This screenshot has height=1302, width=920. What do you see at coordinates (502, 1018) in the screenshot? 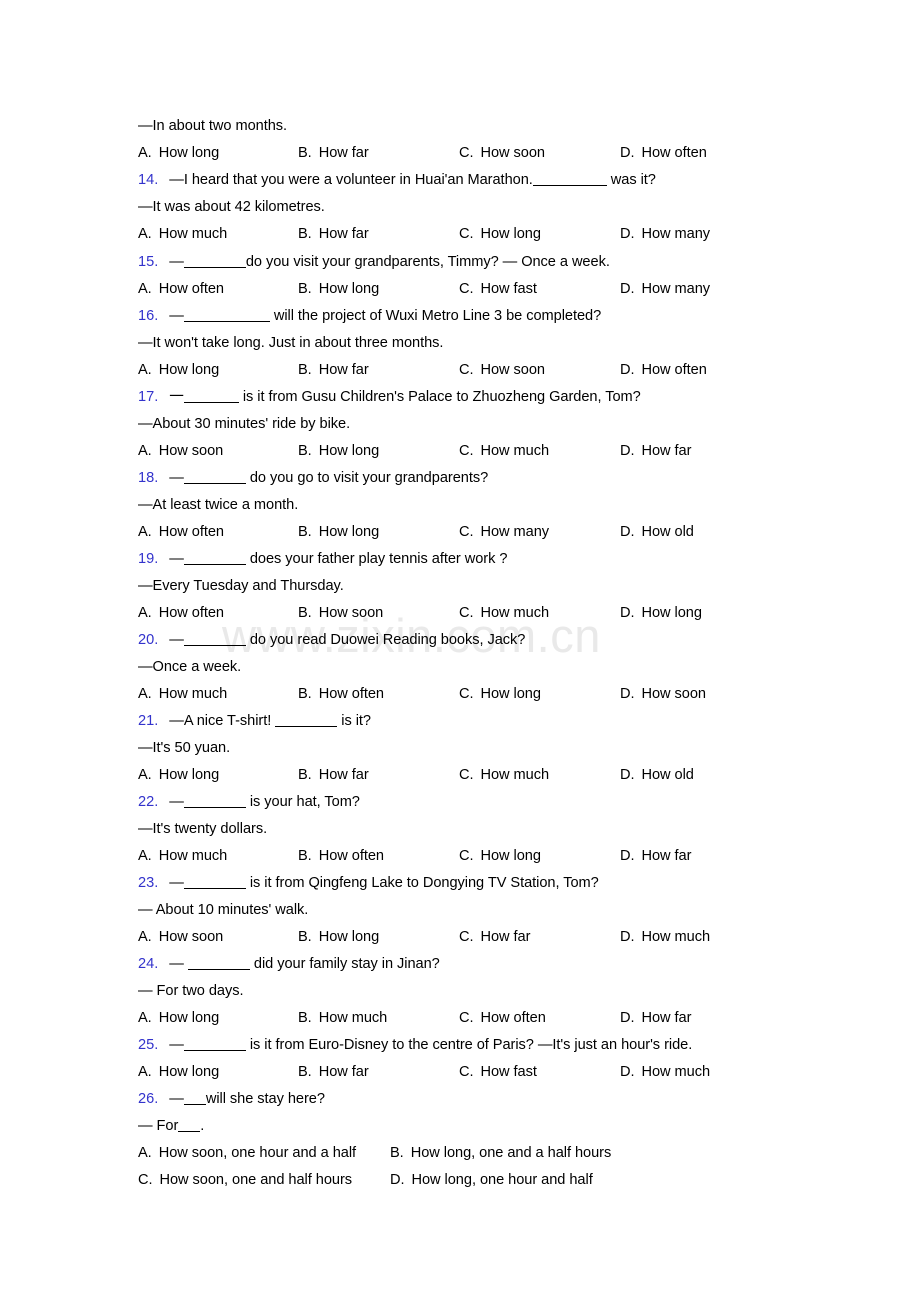
I see `option-c: C. How often` at bounding box center [502, 1018].